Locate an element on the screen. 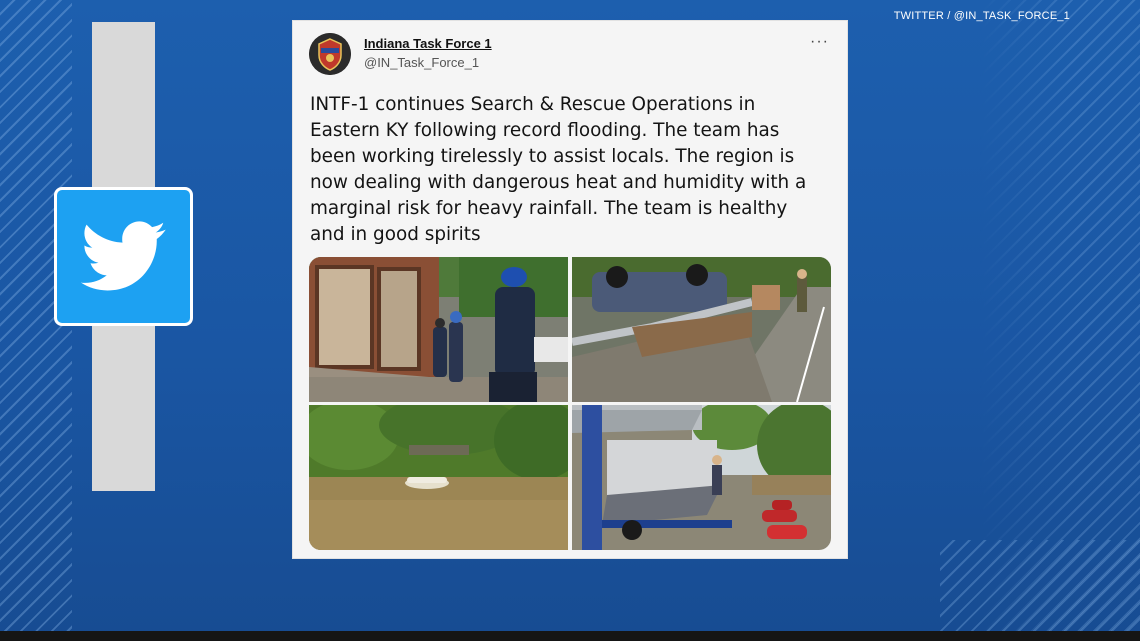 Image resolution: width=1140 pixels, height=641 pixels. photo-rescue-boat-on-trailer is located at coordinates (701, 477).